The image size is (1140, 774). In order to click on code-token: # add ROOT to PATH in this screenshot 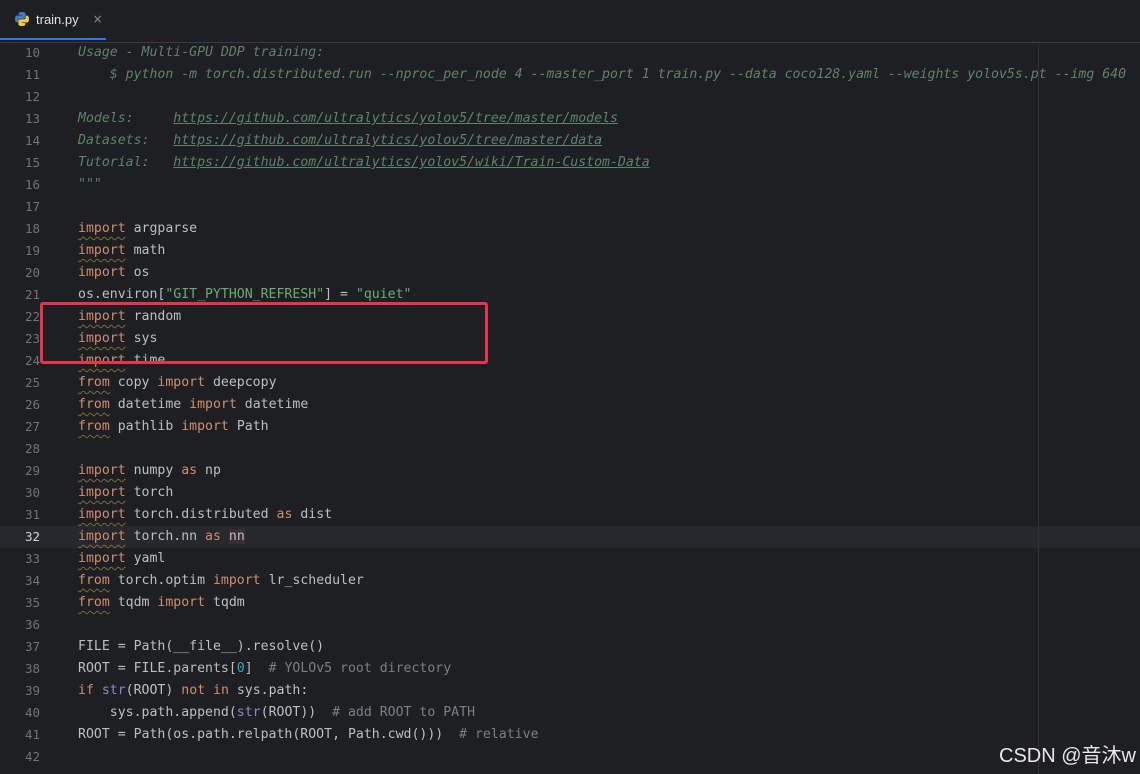, I will do `click(404, 712)`.